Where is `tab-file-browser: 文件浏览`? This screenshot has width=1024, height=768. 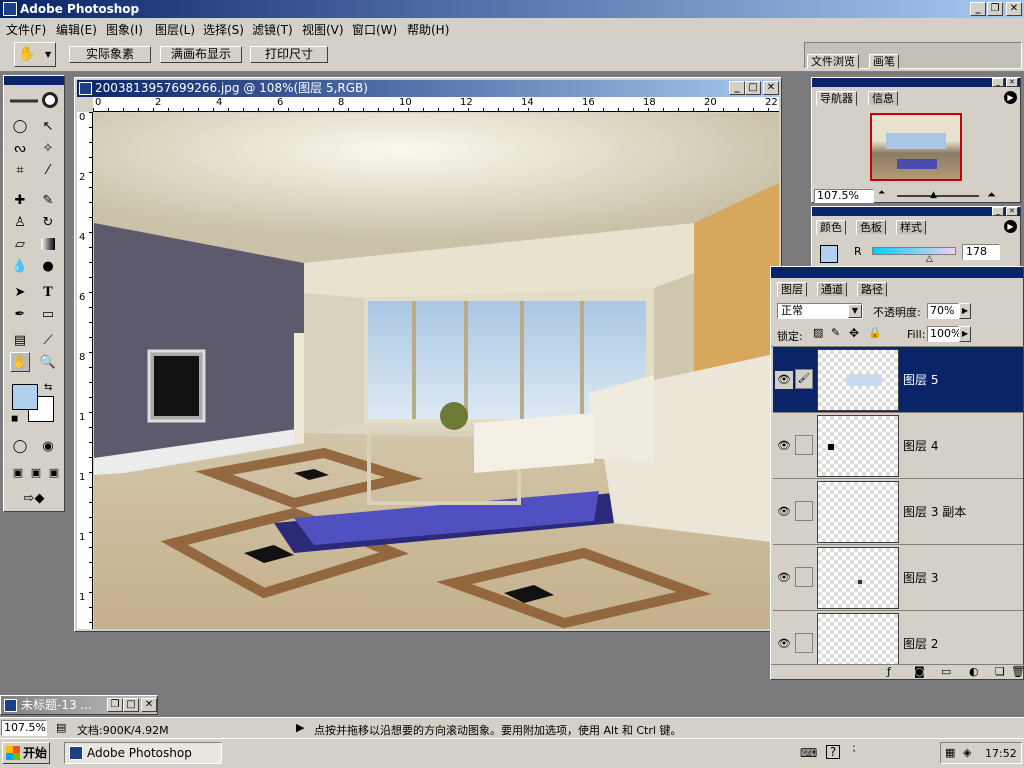 tab-file-browser: 文件浏览 is located at coordinates (833, 61).